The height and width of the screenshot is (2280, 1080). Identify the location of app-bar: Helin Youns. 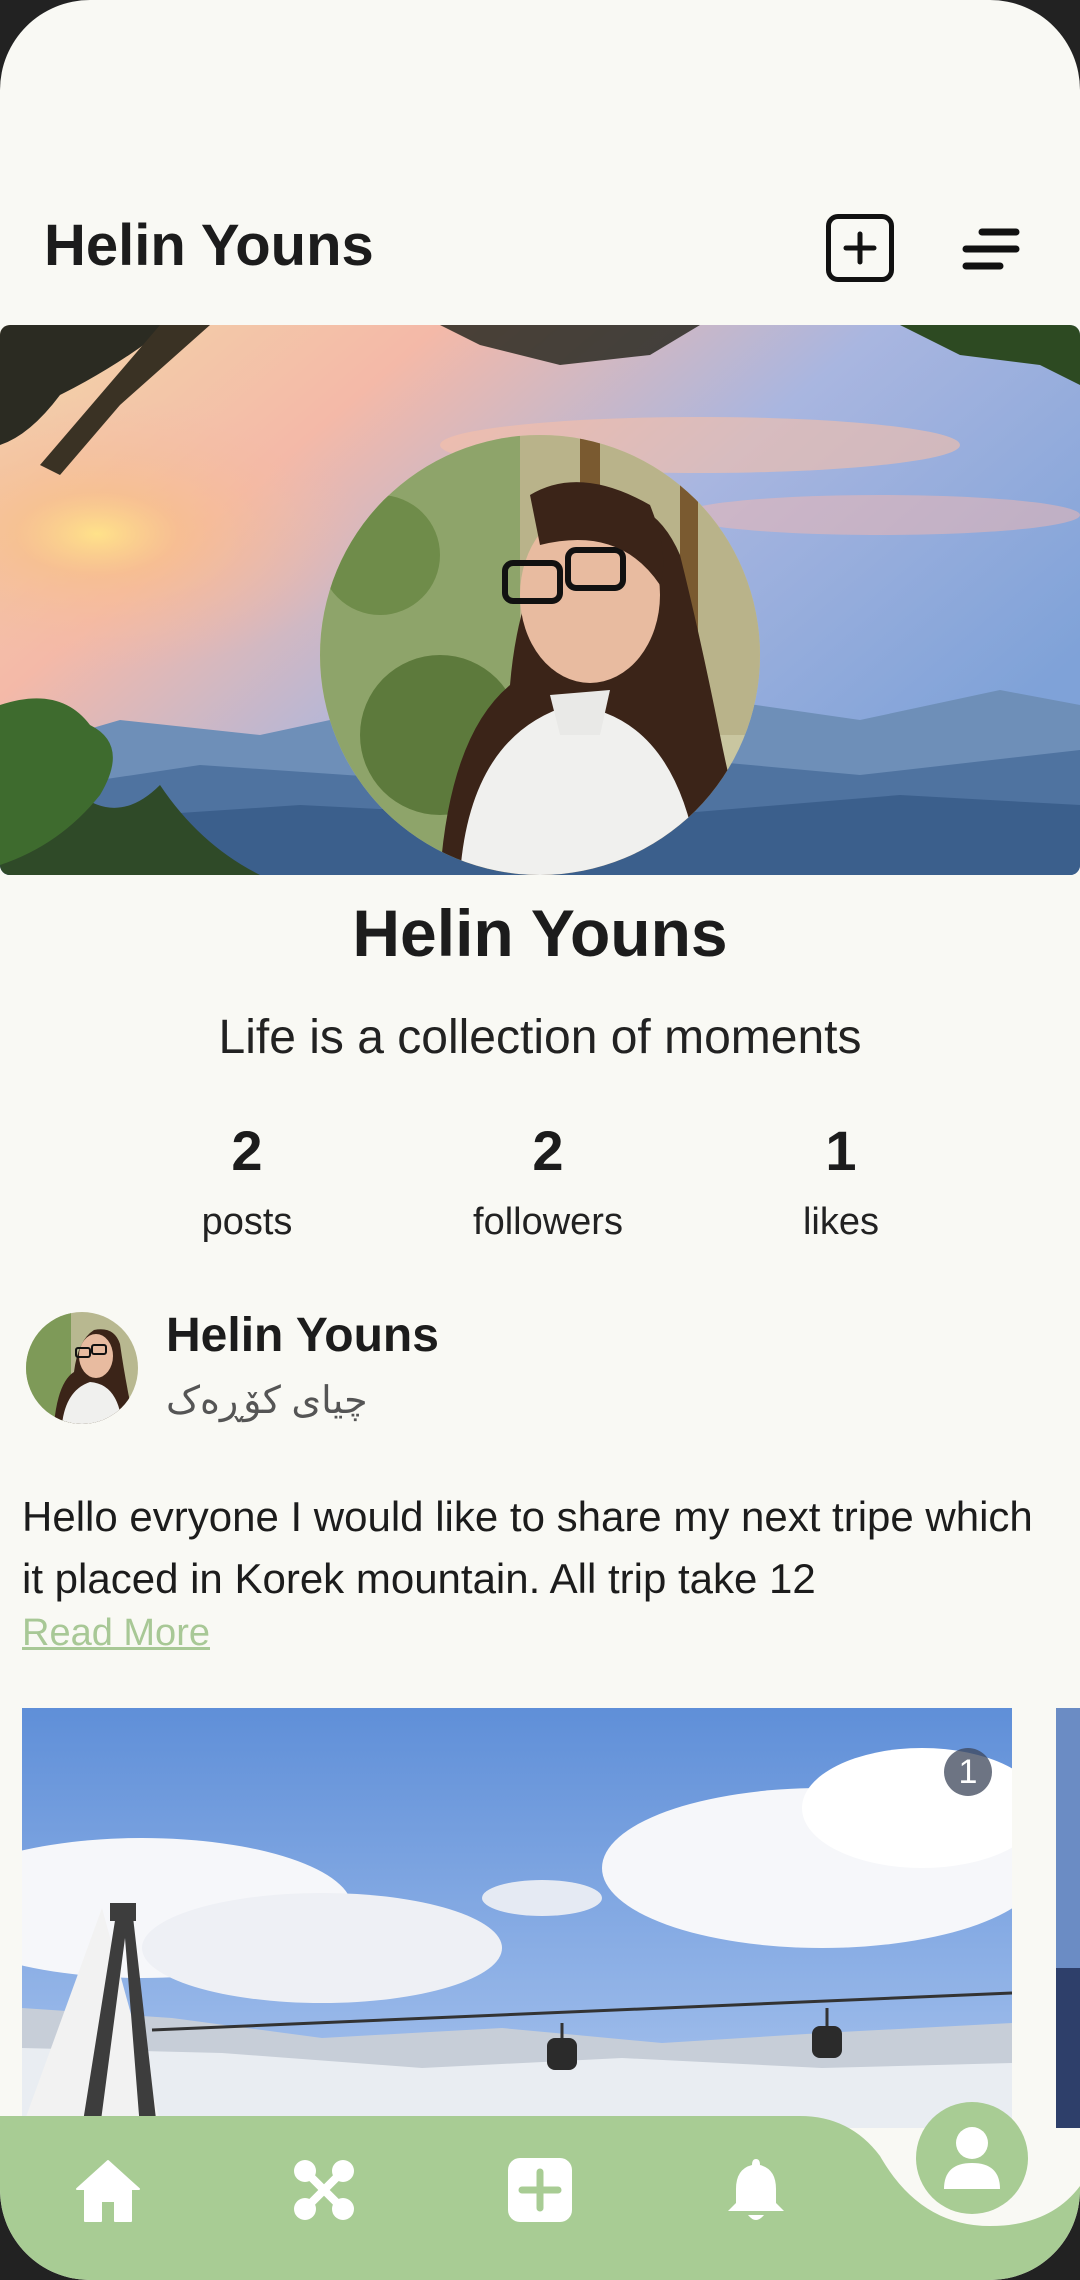
(540, 245).